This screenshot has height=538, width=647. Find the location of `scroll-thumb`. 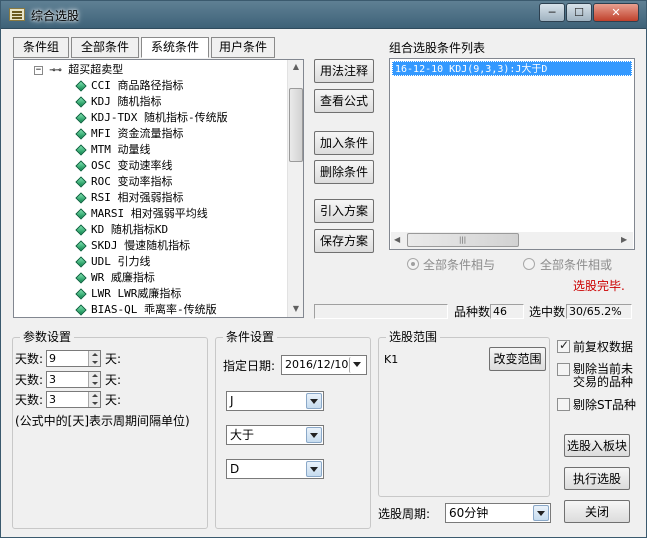

scroll-thumb is located at coordinates (296, 125).